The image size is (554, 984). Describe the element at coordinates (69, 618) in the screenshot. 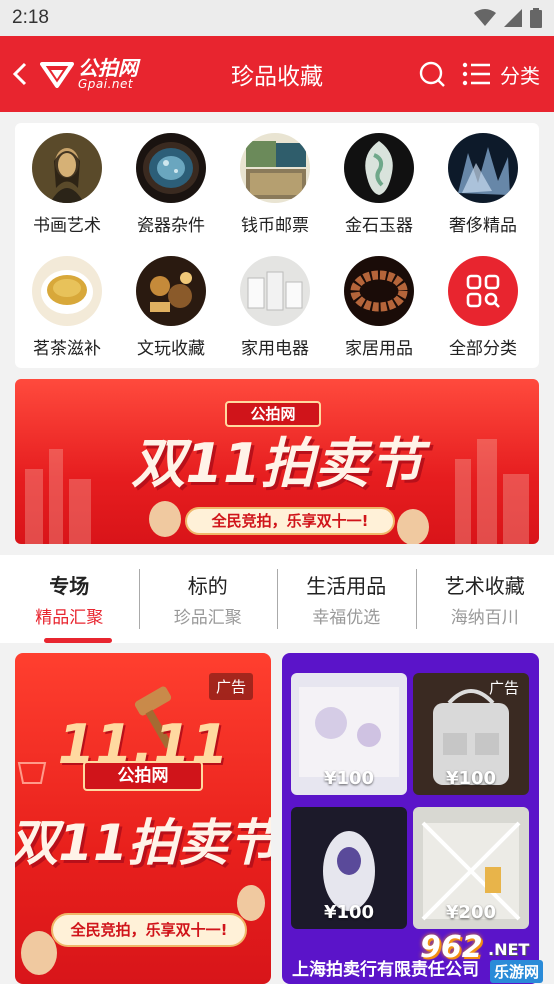

I see `tab-subtitle: 精品汇聚` at that location.